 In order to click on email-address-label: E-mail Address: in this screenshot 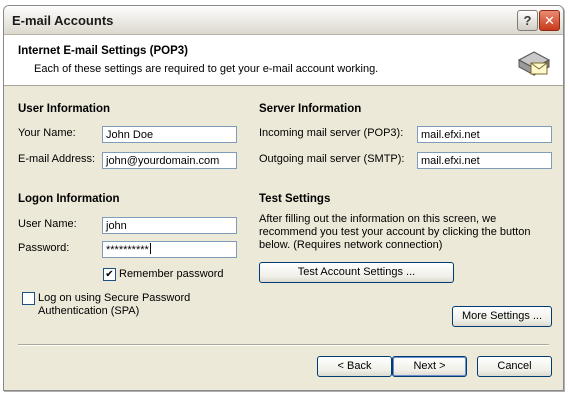, I will do `click(57, 159)`.